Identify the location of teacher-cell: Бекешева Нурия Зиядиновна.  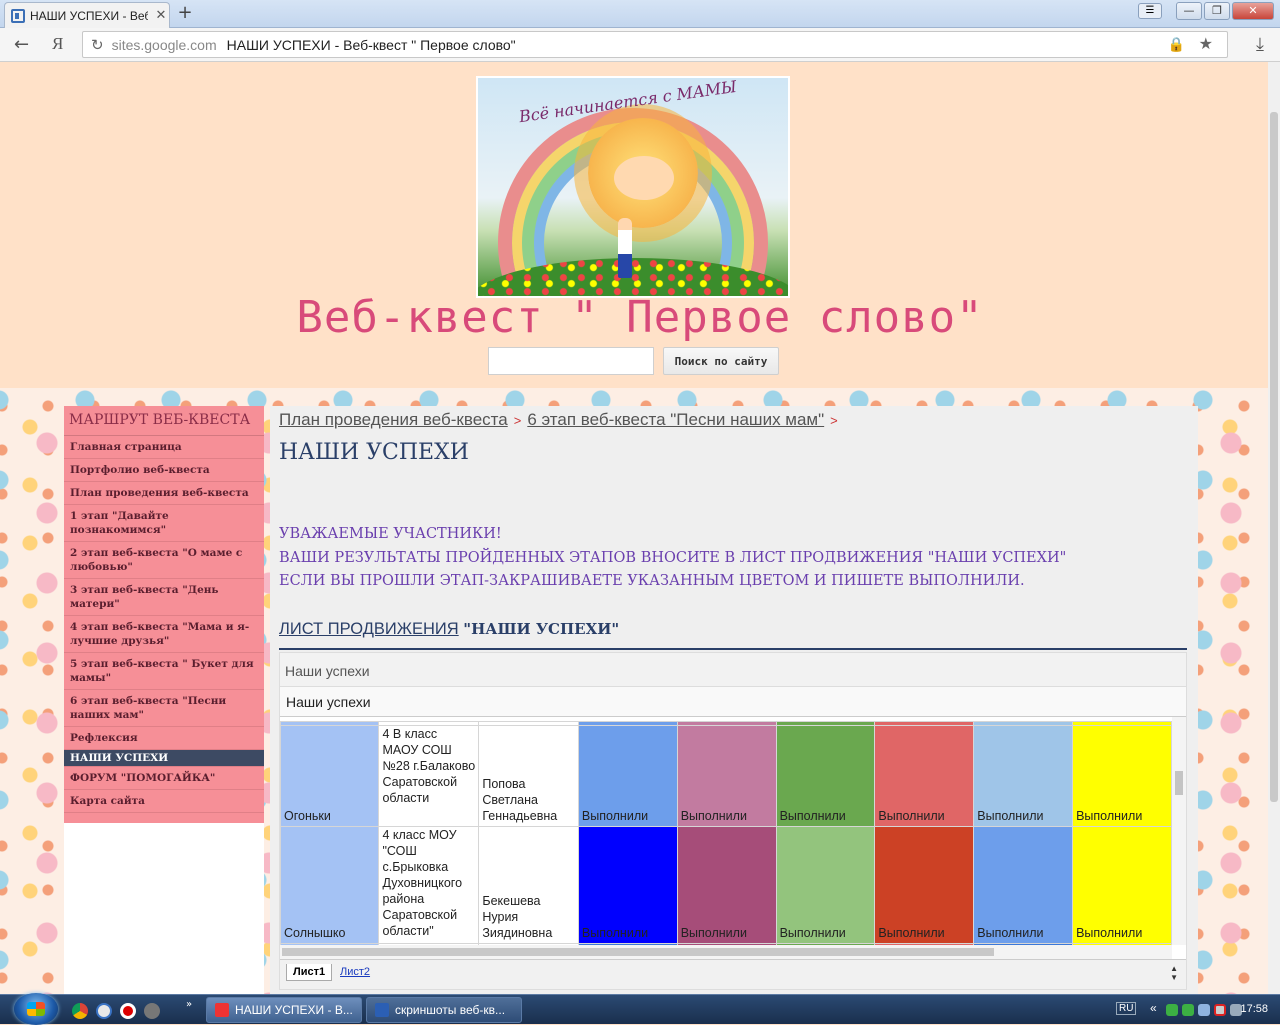
(528, 885).